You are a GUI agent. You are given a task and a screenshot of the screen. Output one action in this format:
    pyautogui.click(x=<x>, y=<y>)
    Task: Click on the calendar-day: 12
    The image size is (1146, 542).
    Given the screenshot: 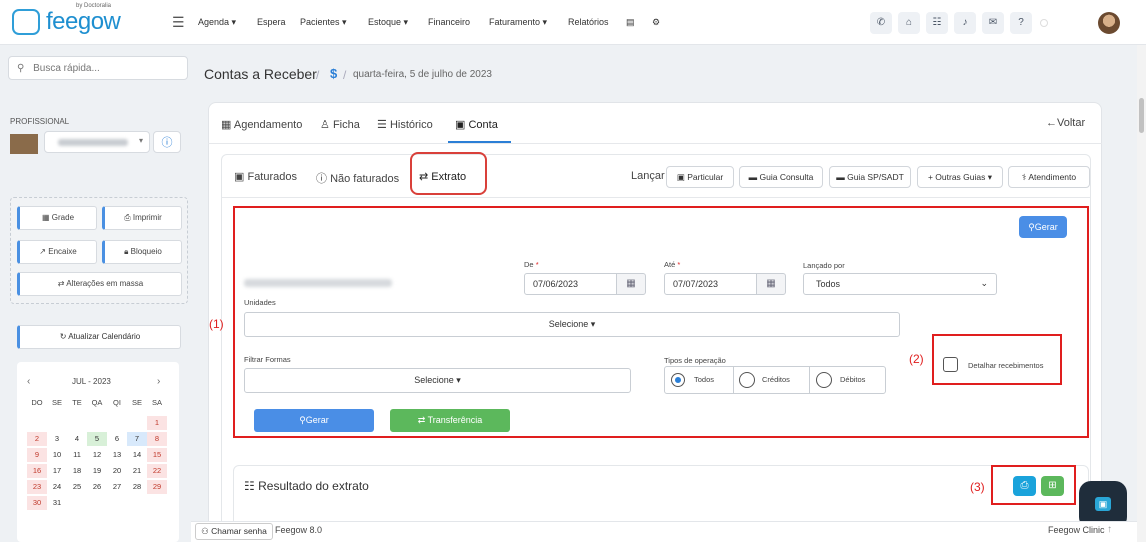 What is the action you would take?
    pyautogui.click(x=97, y=455)
    